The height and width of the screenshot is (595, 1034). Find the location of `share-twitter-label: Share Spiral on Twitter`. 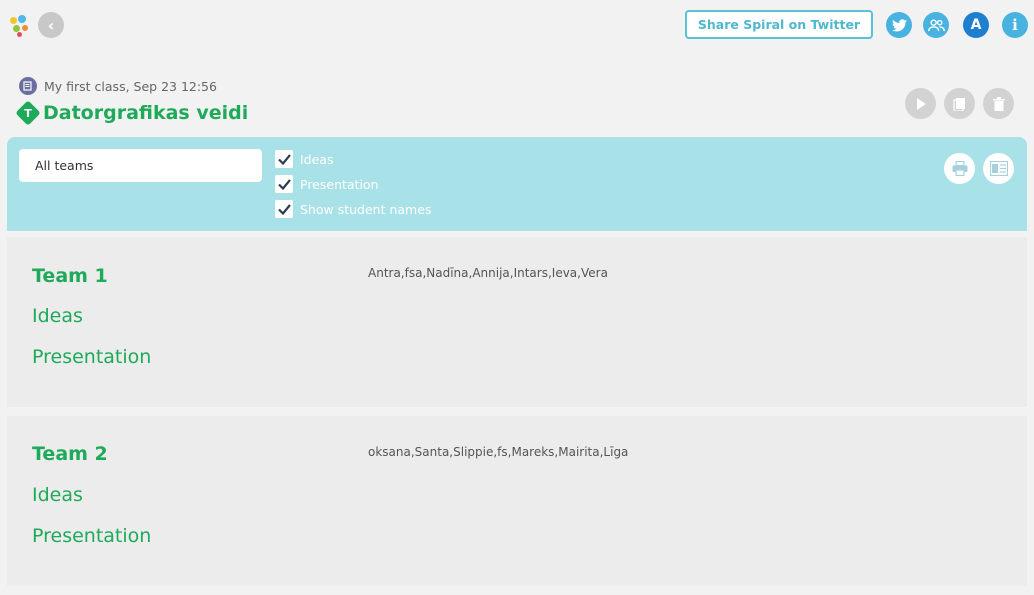

share-twitter-label: Share Spiral on Twitter is located at coordinates (779, 24).